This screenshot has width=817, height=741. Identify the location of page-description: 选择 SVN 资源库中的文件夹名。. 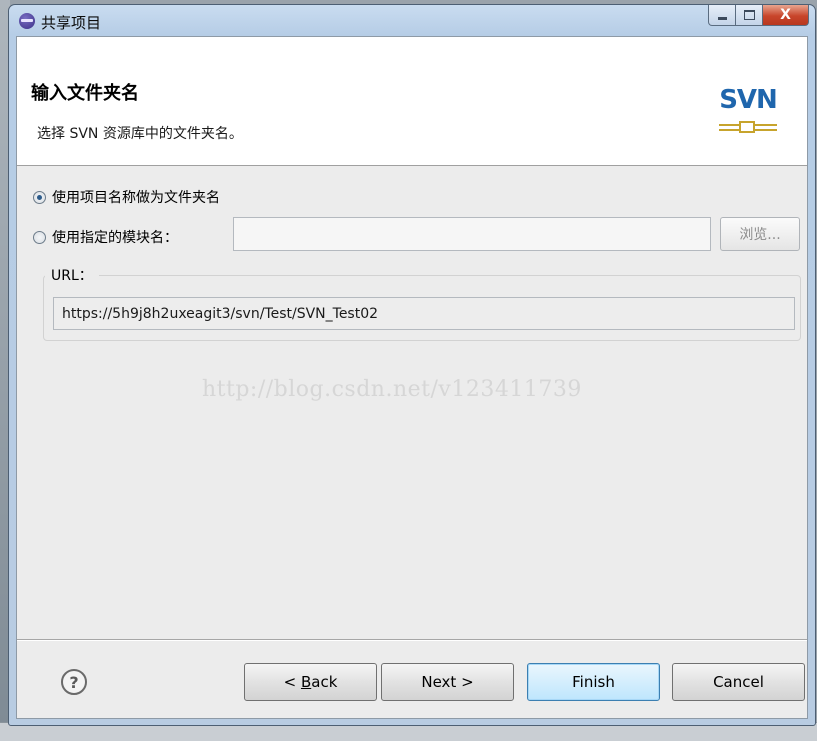
(140, 134).